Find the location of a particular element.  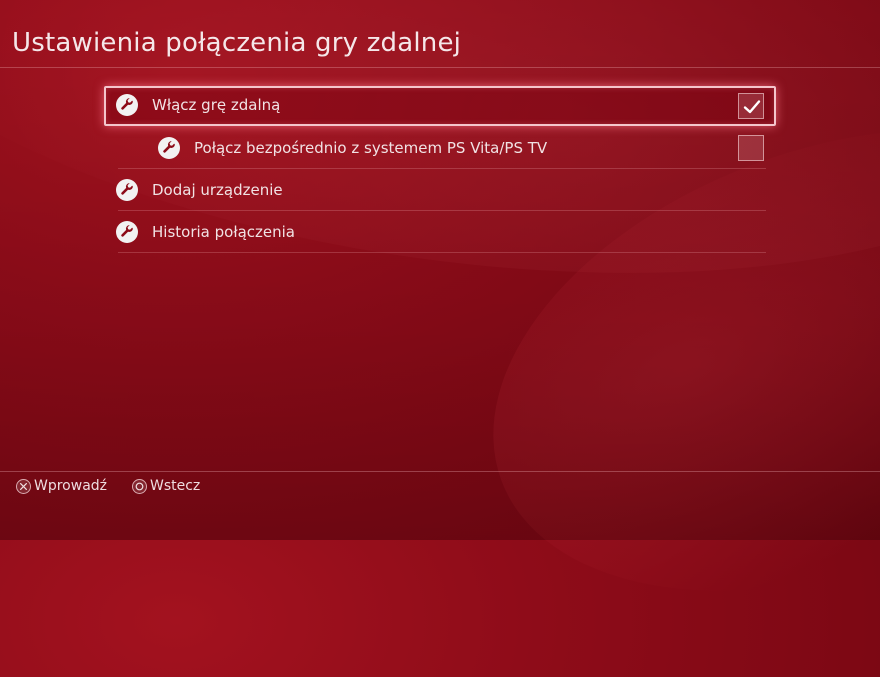

title-divider is located at coordinates (440, 67).